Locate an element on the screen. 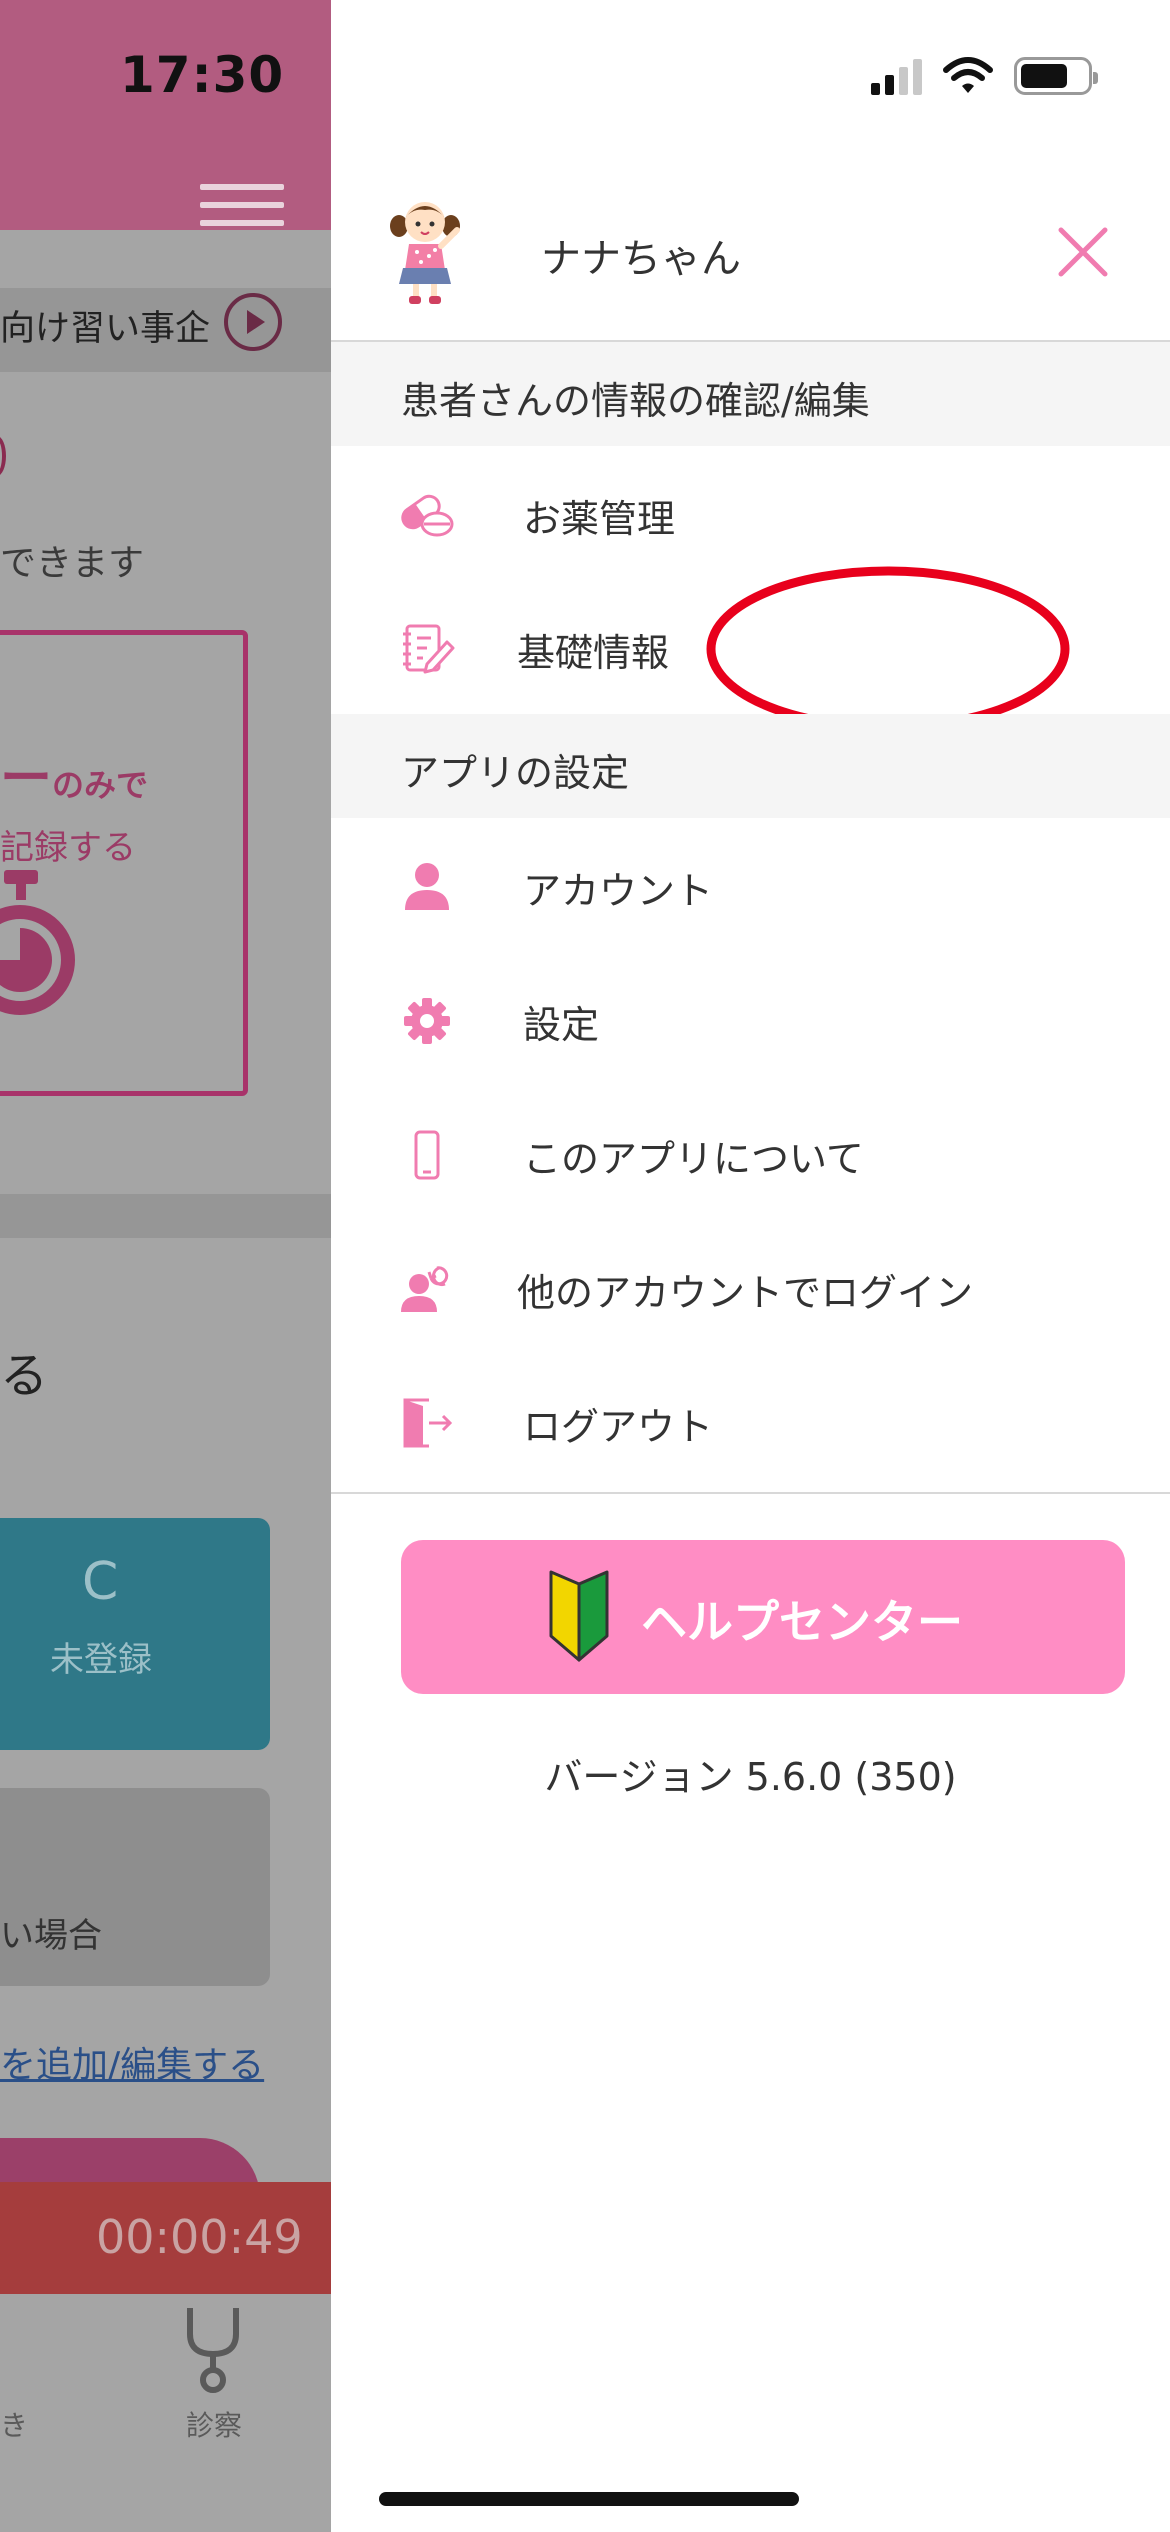  help-center-button: ヘルプセンター is located at coordinates (763, 1617).